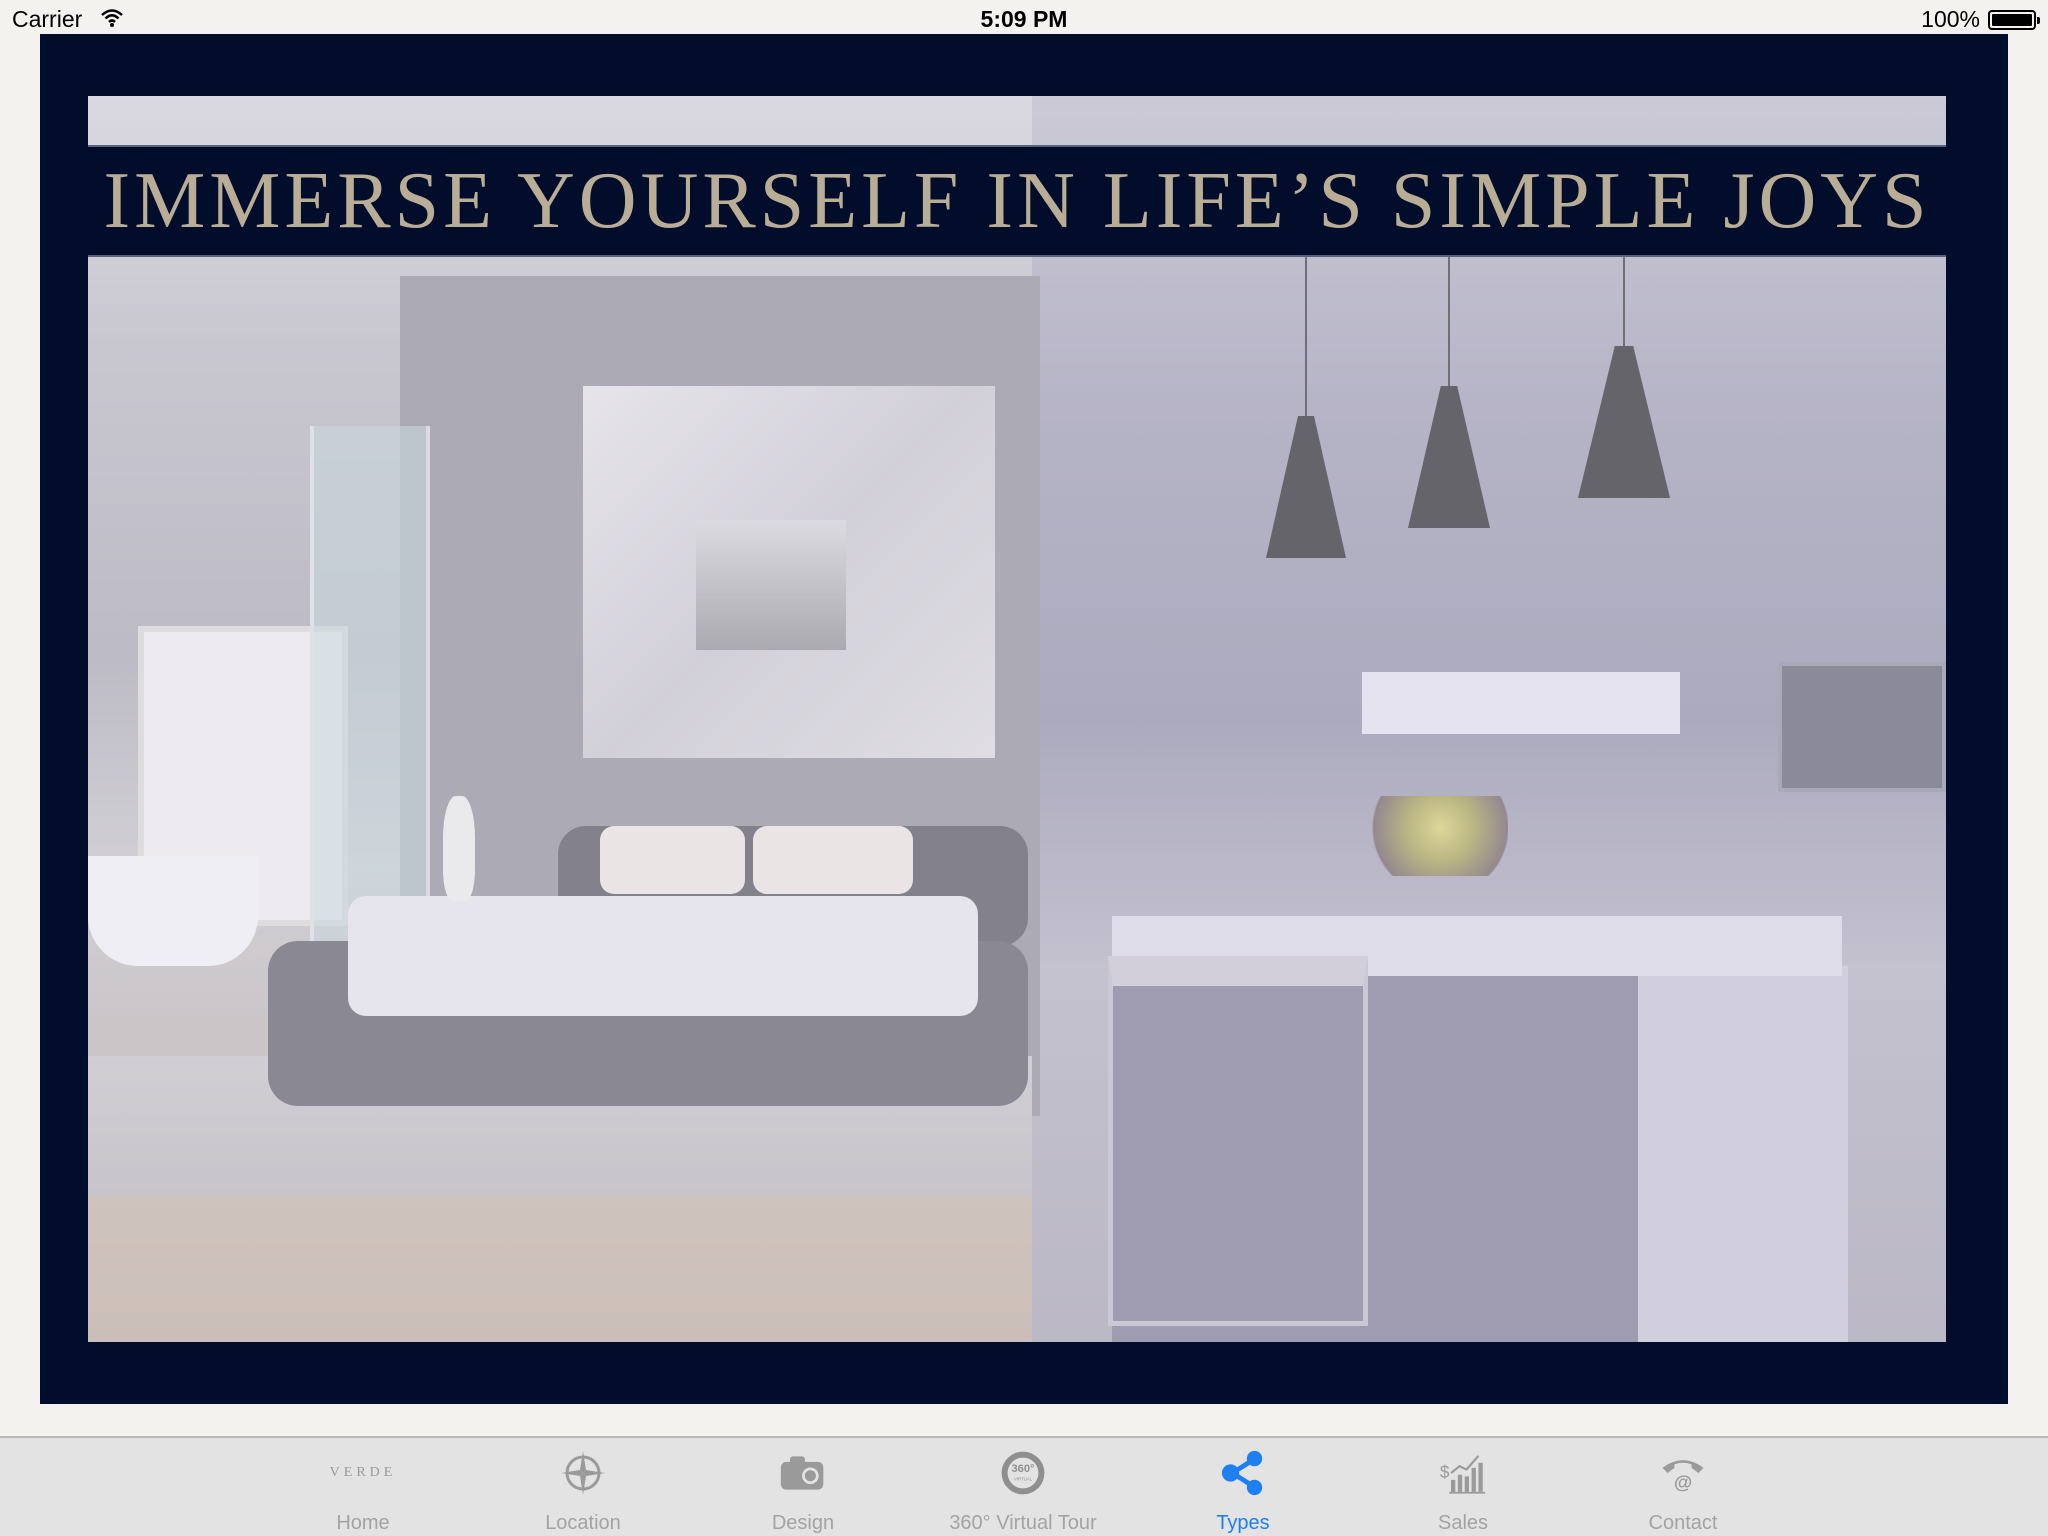 The width and height of the screenshot is (2048, 1536). Describe the element at coordinates (2014, 20) in the screenshot. I see `battery-icon` at that location.